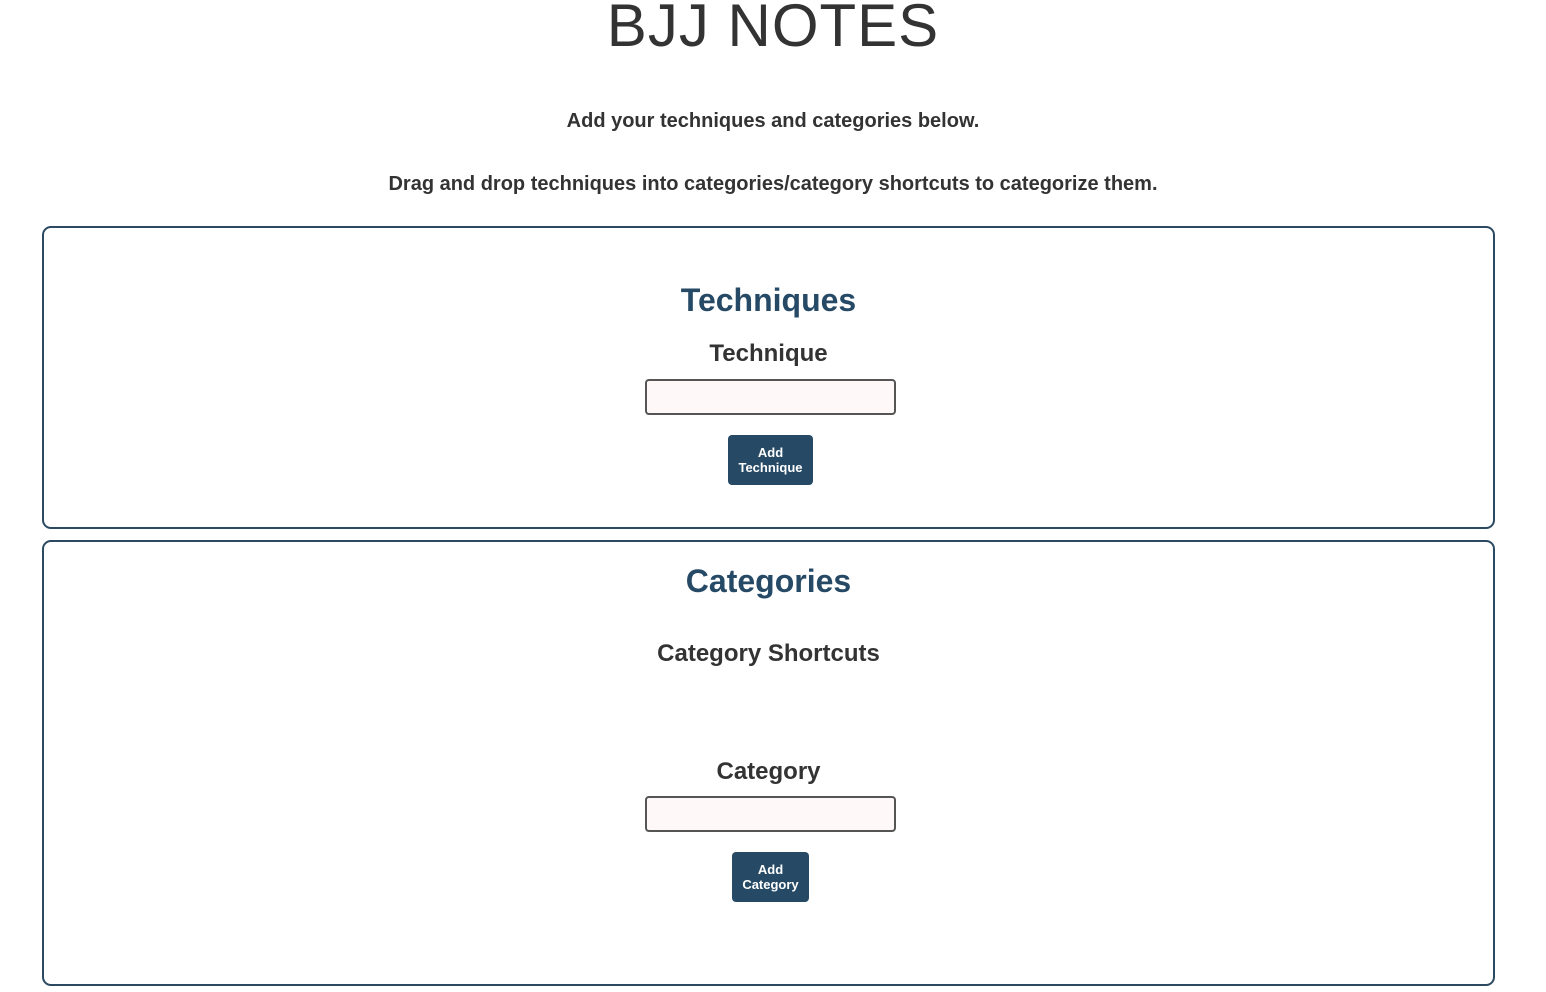 The width and height of the screenshot is (1546, 992). I want to click on add-category-button-label-line2: Category, so click(770, 884).